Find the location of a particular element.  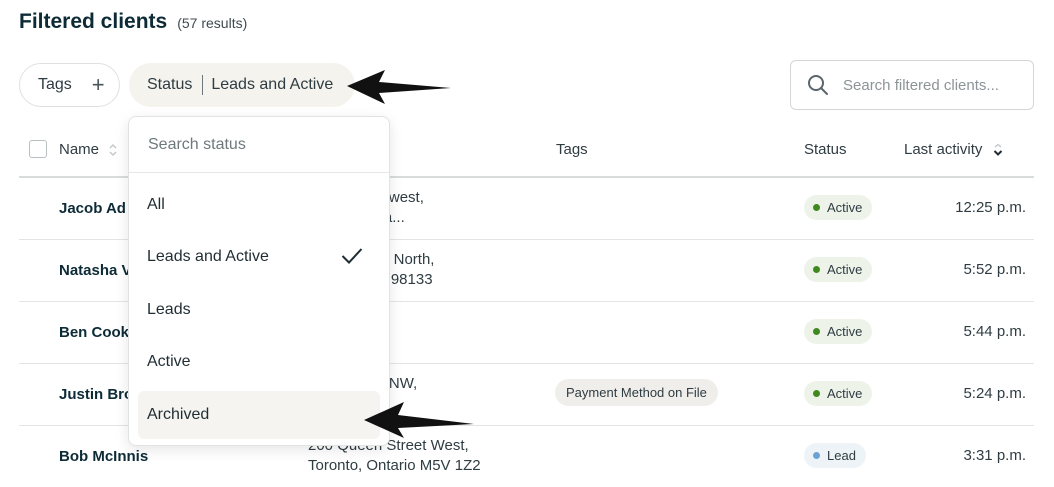

search-icon is located at coordinates (818, 85).